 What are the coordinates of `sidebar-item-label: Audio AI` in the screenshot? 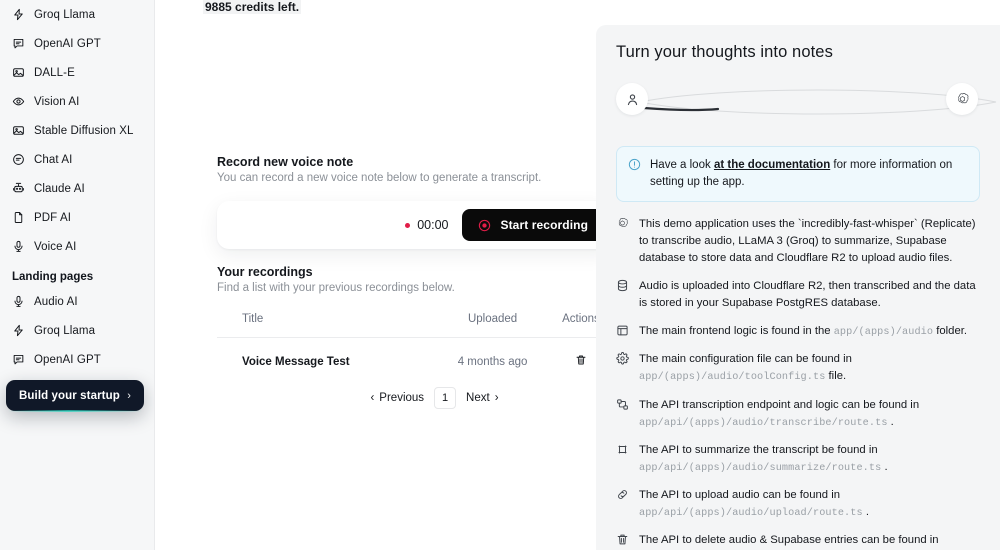 It's located at (56, 301).